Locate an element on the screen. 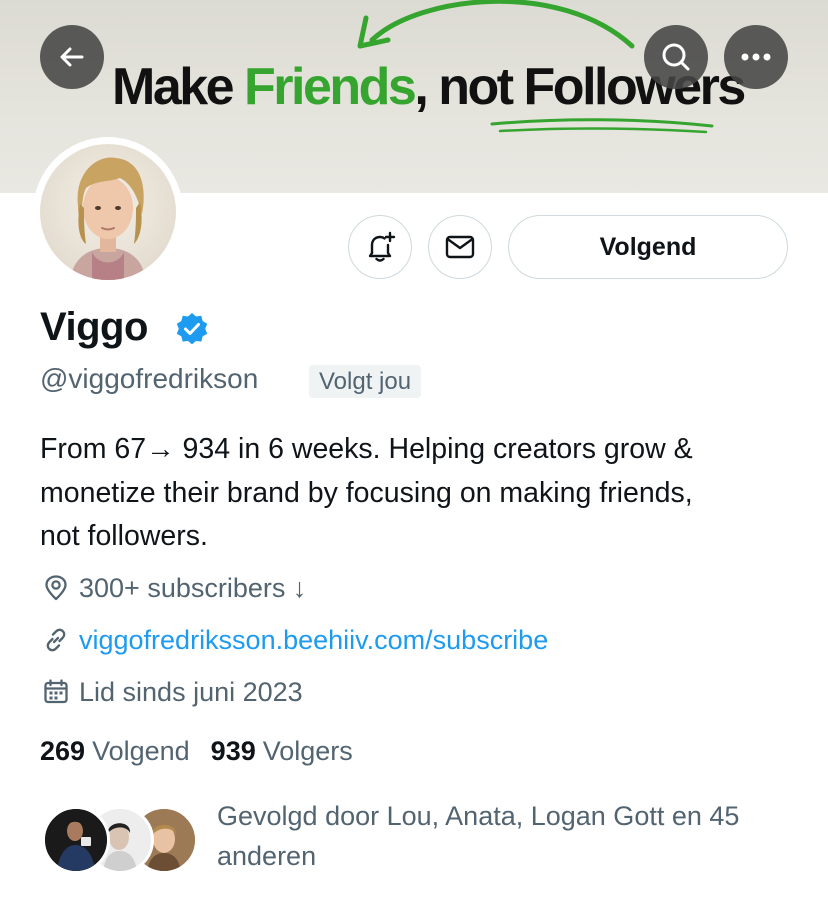 The height and width of the screenshot is (909, 828). followed-by-line: anderen is located at coordinates (267, 856).